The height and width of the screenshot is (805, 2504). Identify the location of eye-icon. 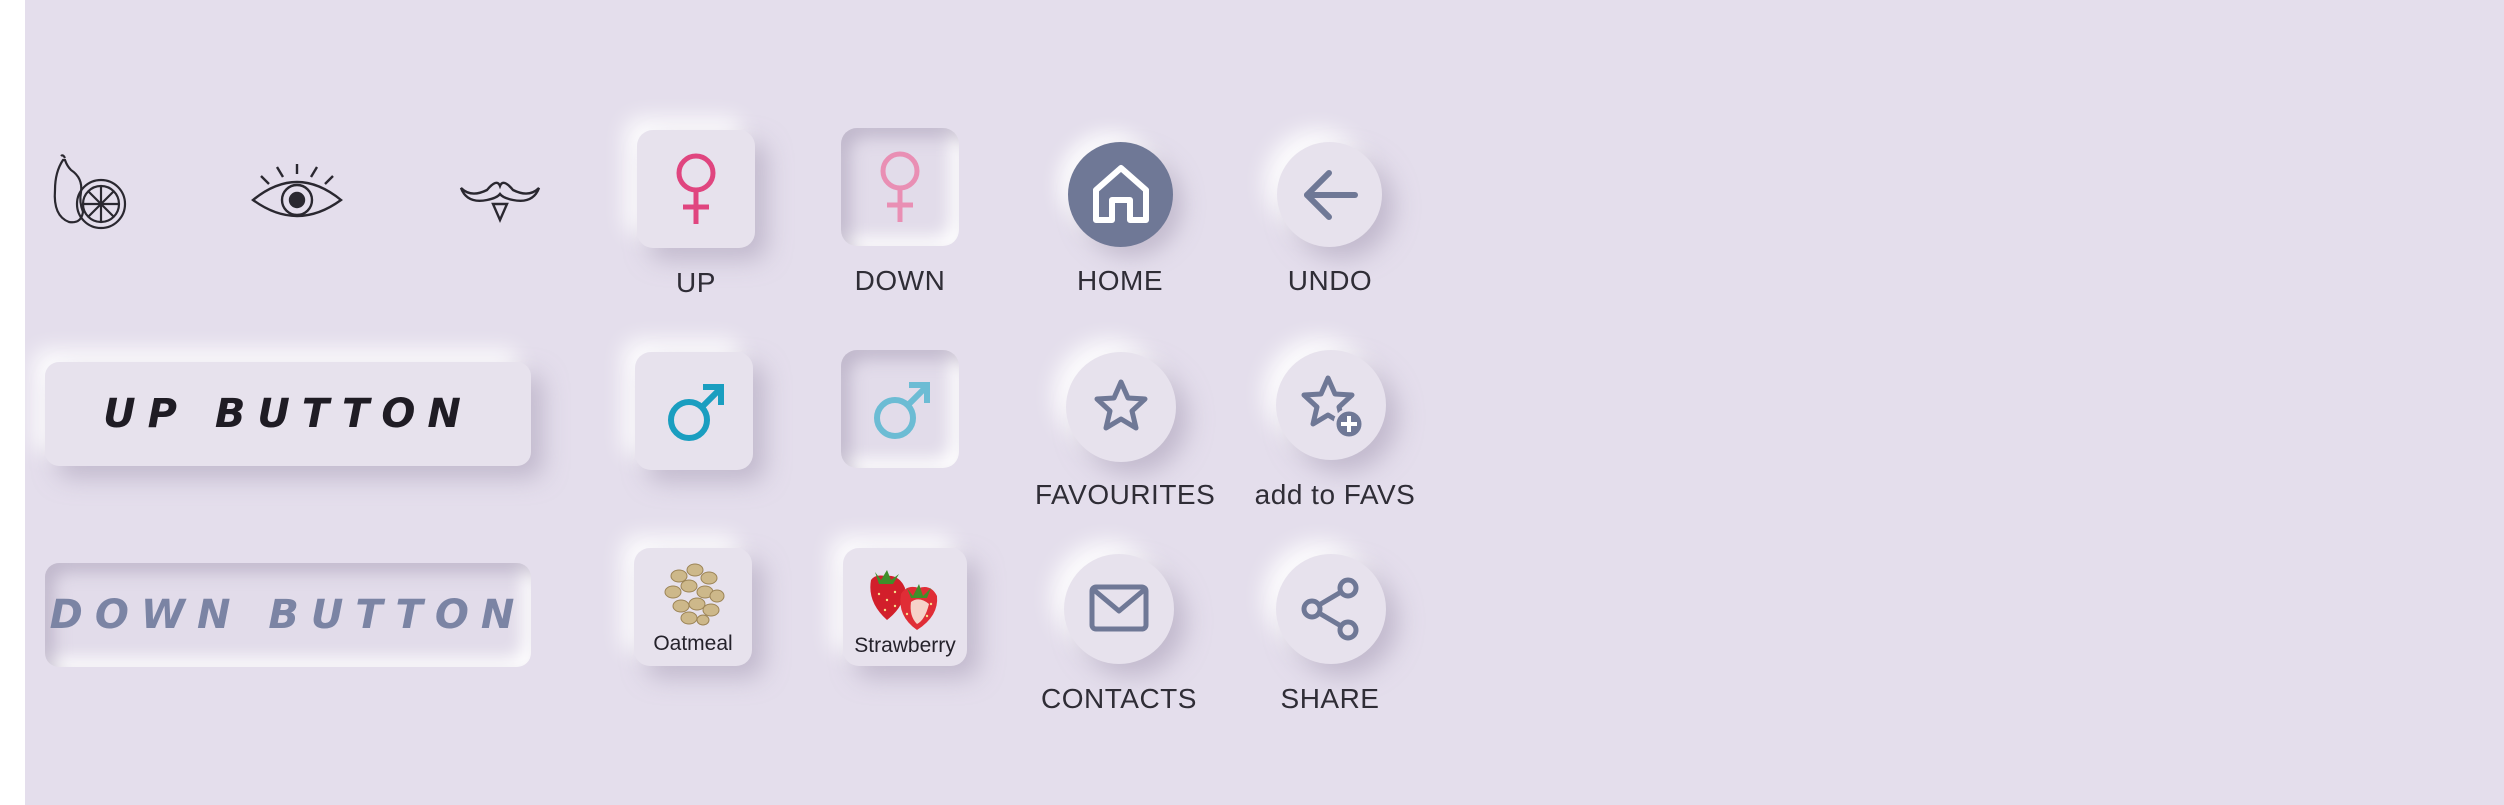
(297, 195).